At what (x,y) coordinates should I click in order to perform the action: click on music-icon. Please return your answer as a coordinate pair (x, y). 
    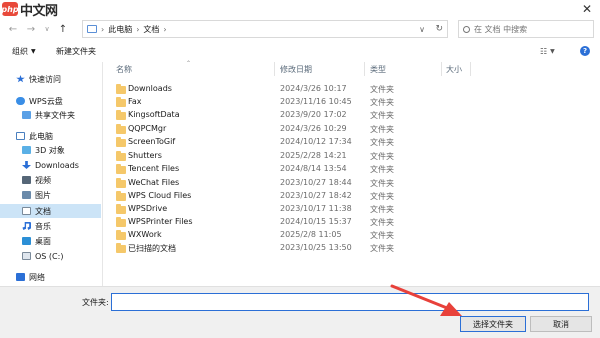
    Looking at the image, I should click on (26, 226).